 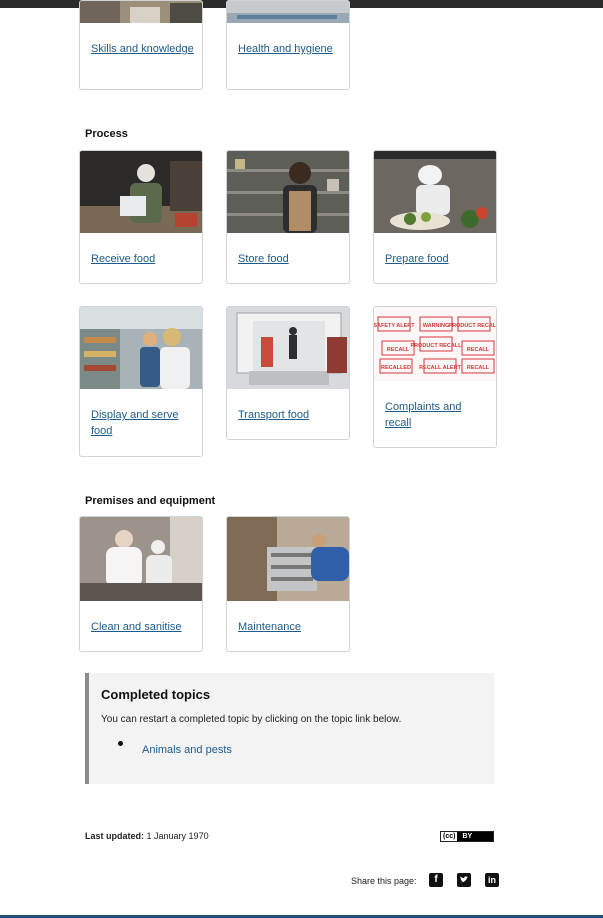 I want to click on last-updated: Last updated: 1 January 1970, so click(x=147, y=836).